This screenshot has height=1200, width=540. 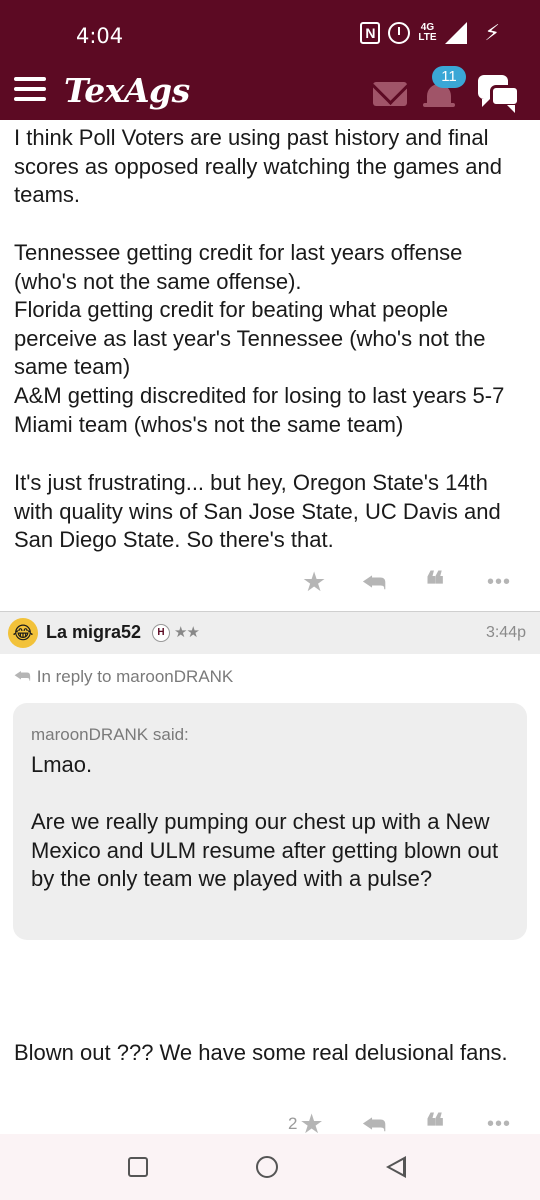 I want to click on rank-stars: ★★, so click(x=187, y=632).